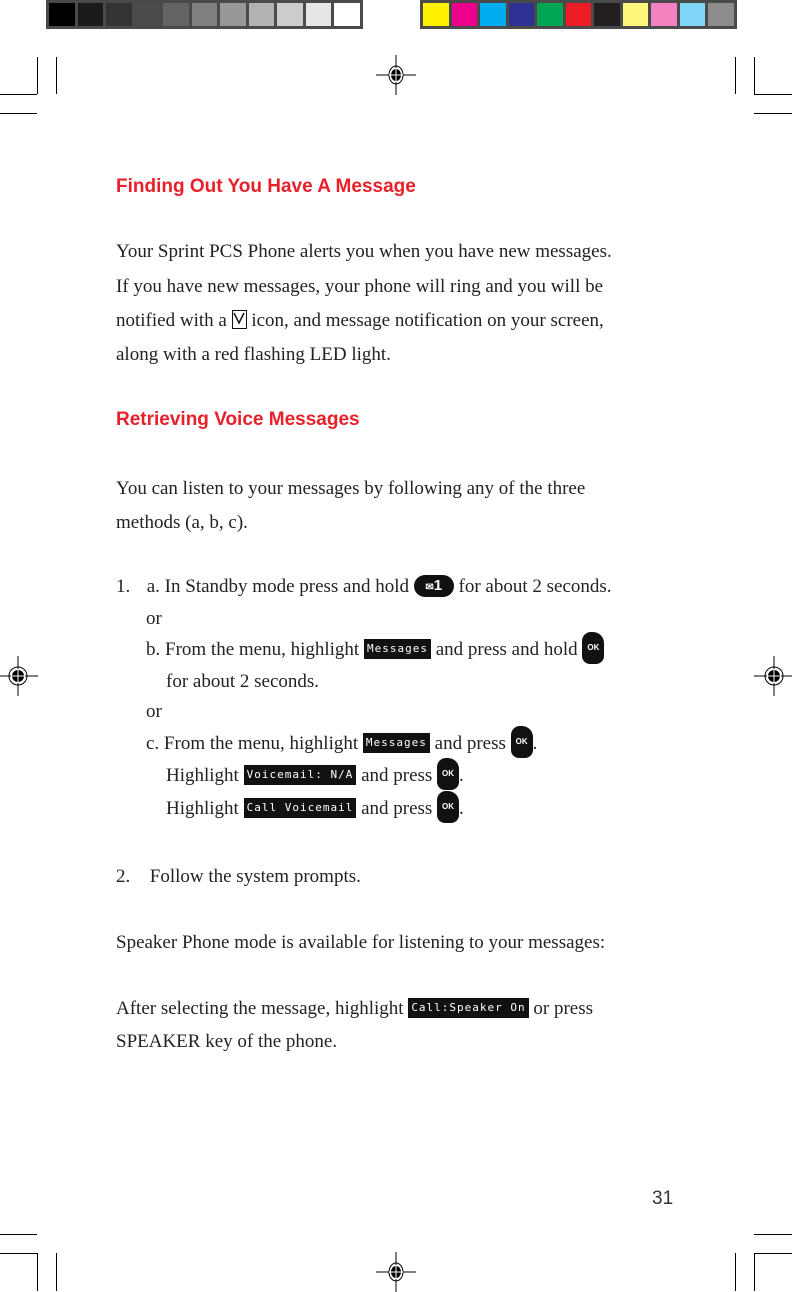  I want to click on section-heading-retrieving-voice: Retrieving Voice Messages, so click(238, 419).